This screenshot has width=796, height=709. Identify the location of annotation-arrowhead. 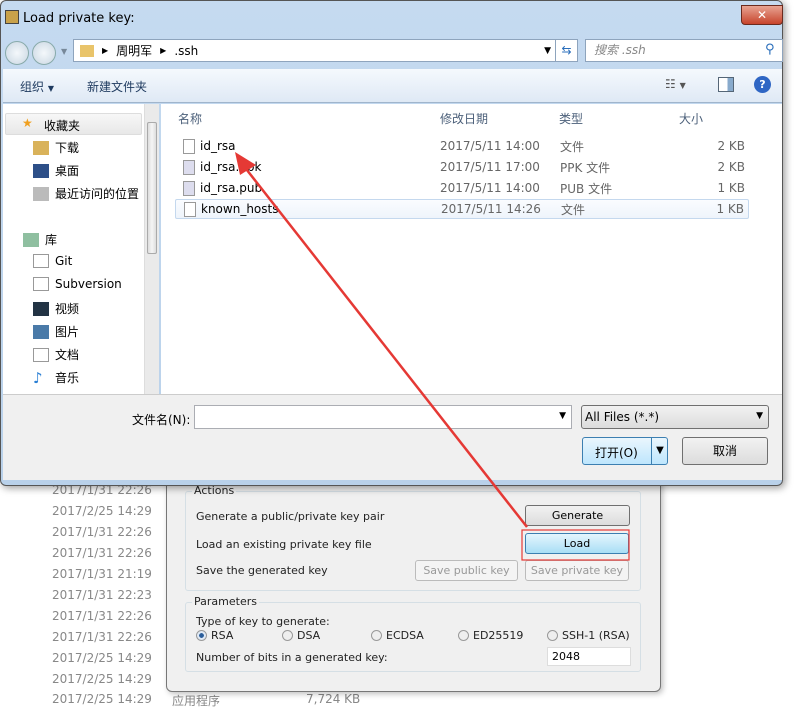
(245, 163).